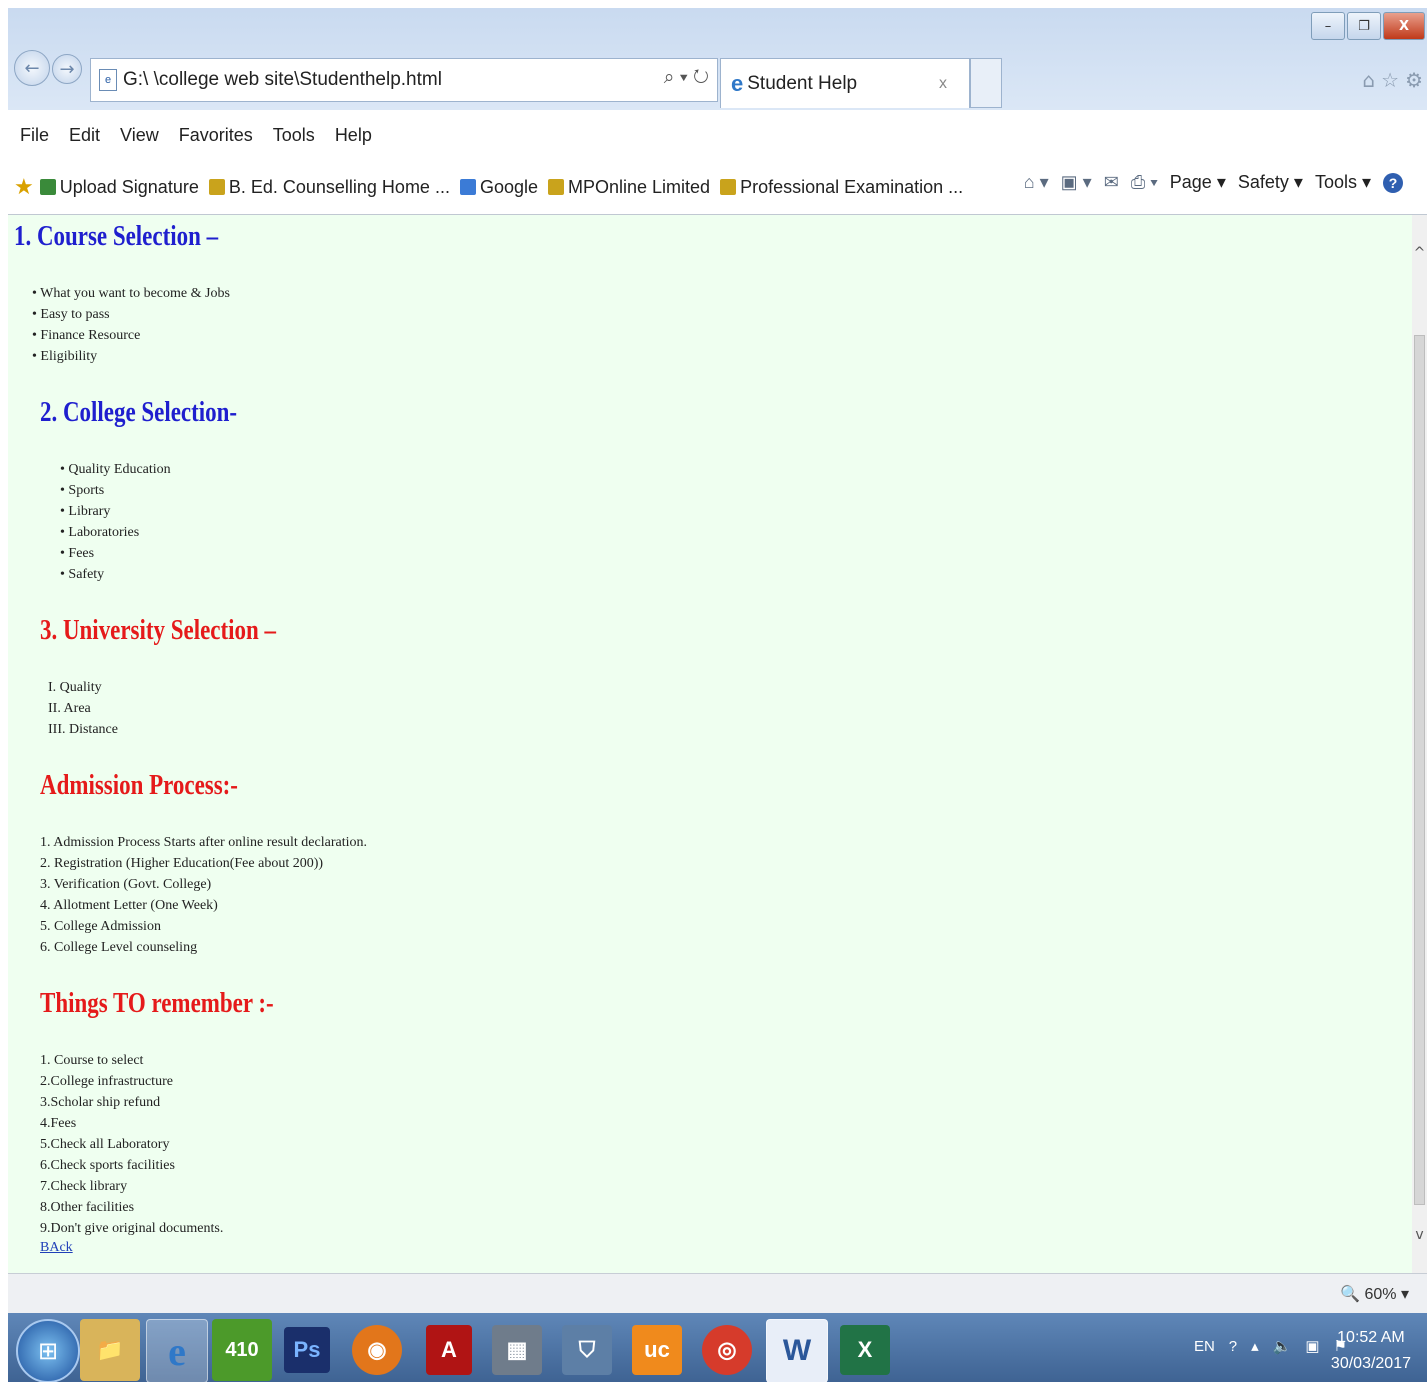 The image size is (1427, 1382). I want to click on list-item: • Safety, so click(82, 574).